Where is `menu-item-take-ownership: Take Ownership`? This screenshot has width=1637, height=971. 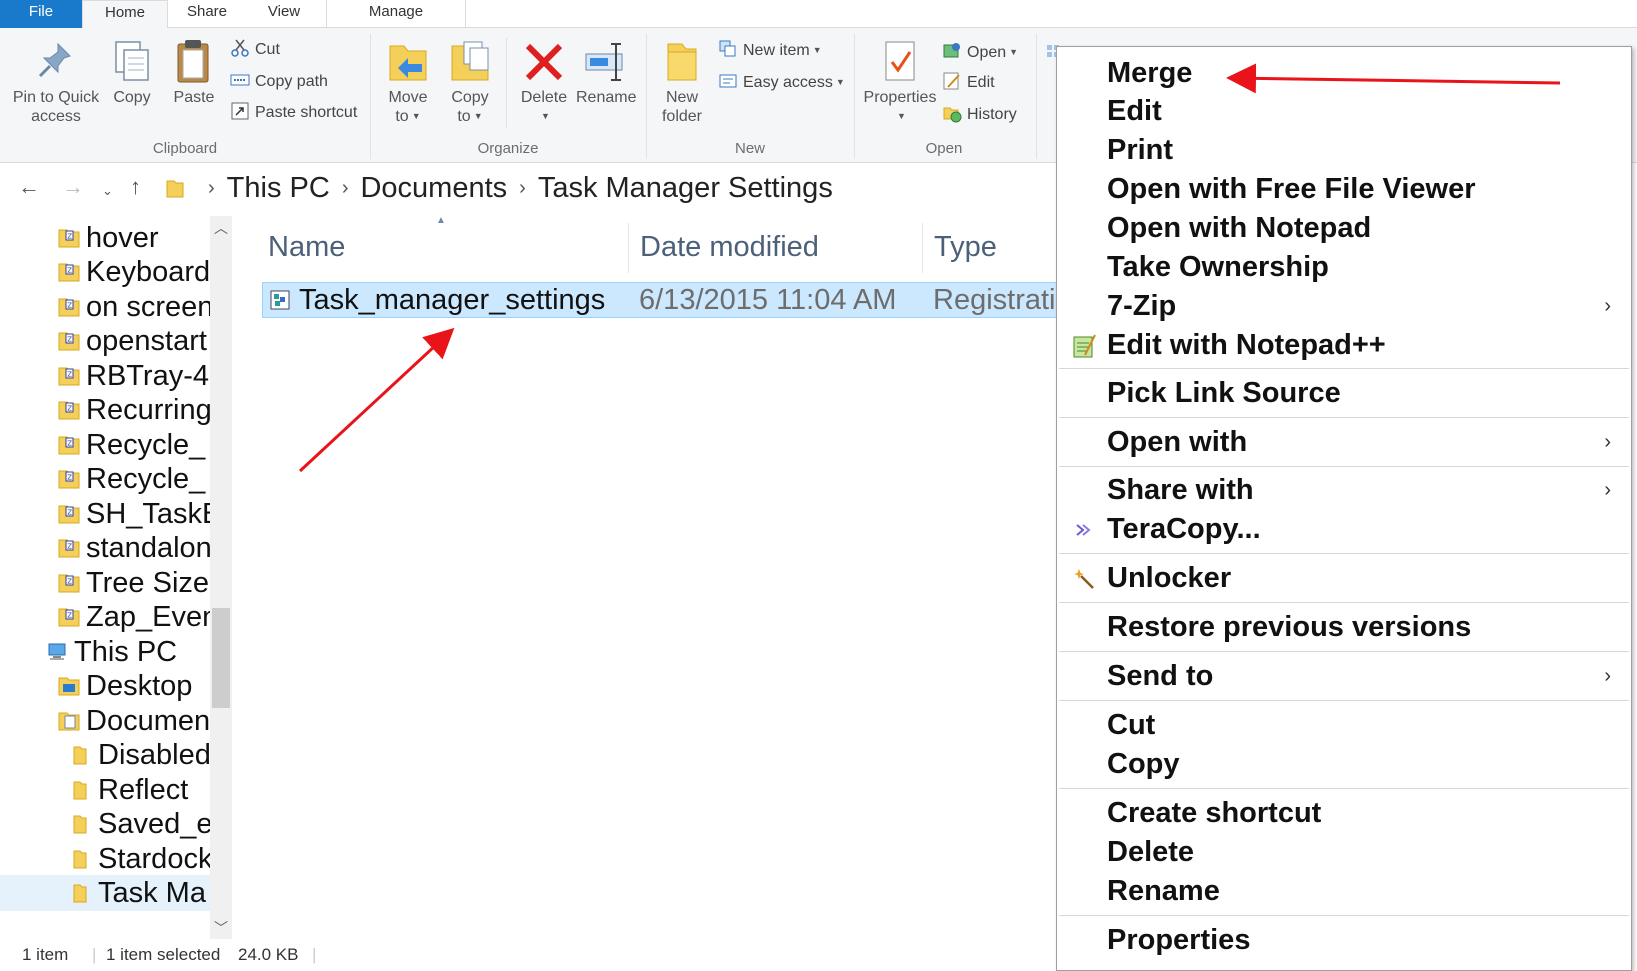 menu-item-take-ownership: Take Ownership is located at coordinates (1344, 267).